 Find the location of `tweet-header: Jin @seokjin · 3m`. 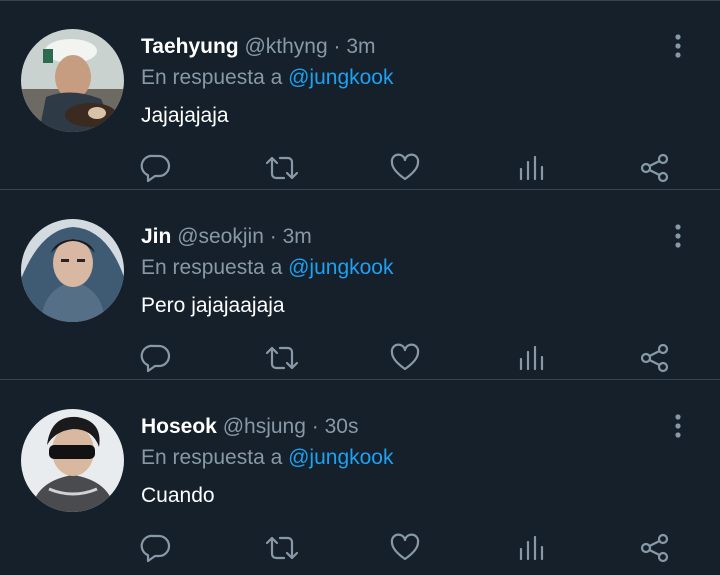

tweet-header: Jin @seokjin · 3m is located at coordinates (226, 237).